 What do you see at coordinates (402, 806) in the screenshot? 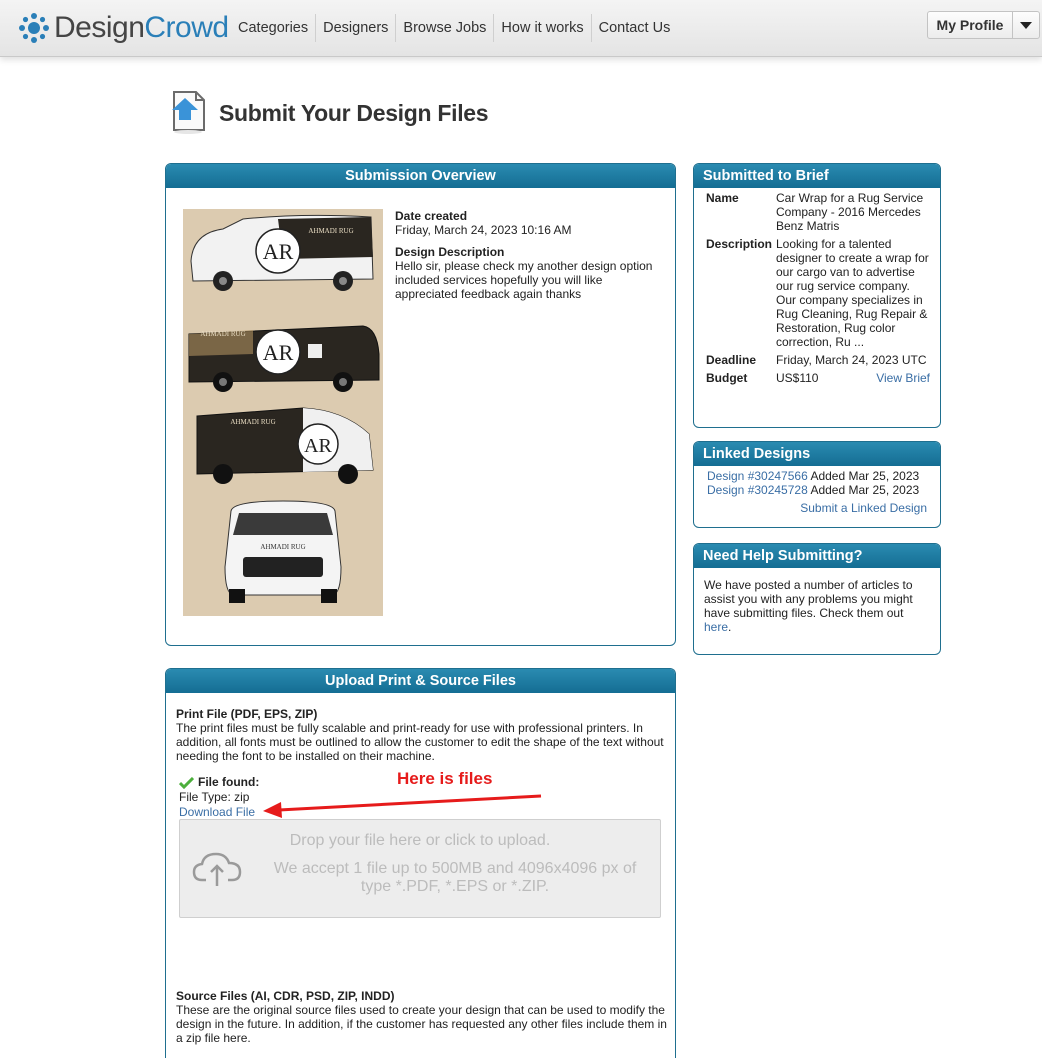
I see `annotation-arrow-icon` at bounding box center [402, 806].